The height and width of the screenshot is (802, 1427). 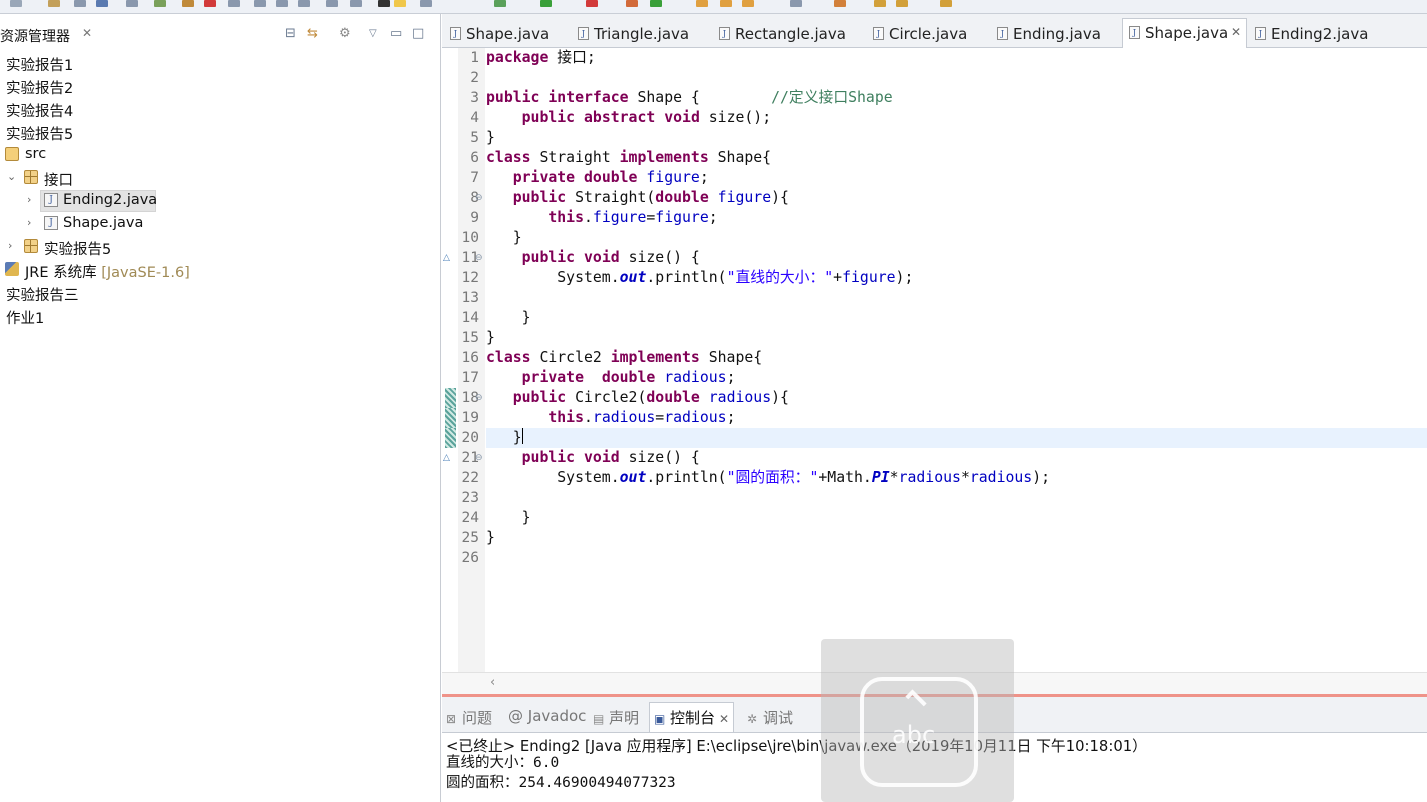 I want to click on minimize-icon: ▭, so click(x=396, y=33).